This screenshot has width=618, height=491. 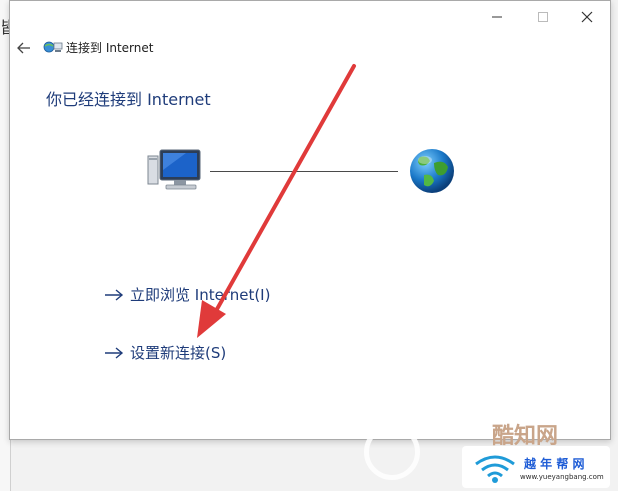 I want to click on internet-globe-icon, so click(x=432, y=171).